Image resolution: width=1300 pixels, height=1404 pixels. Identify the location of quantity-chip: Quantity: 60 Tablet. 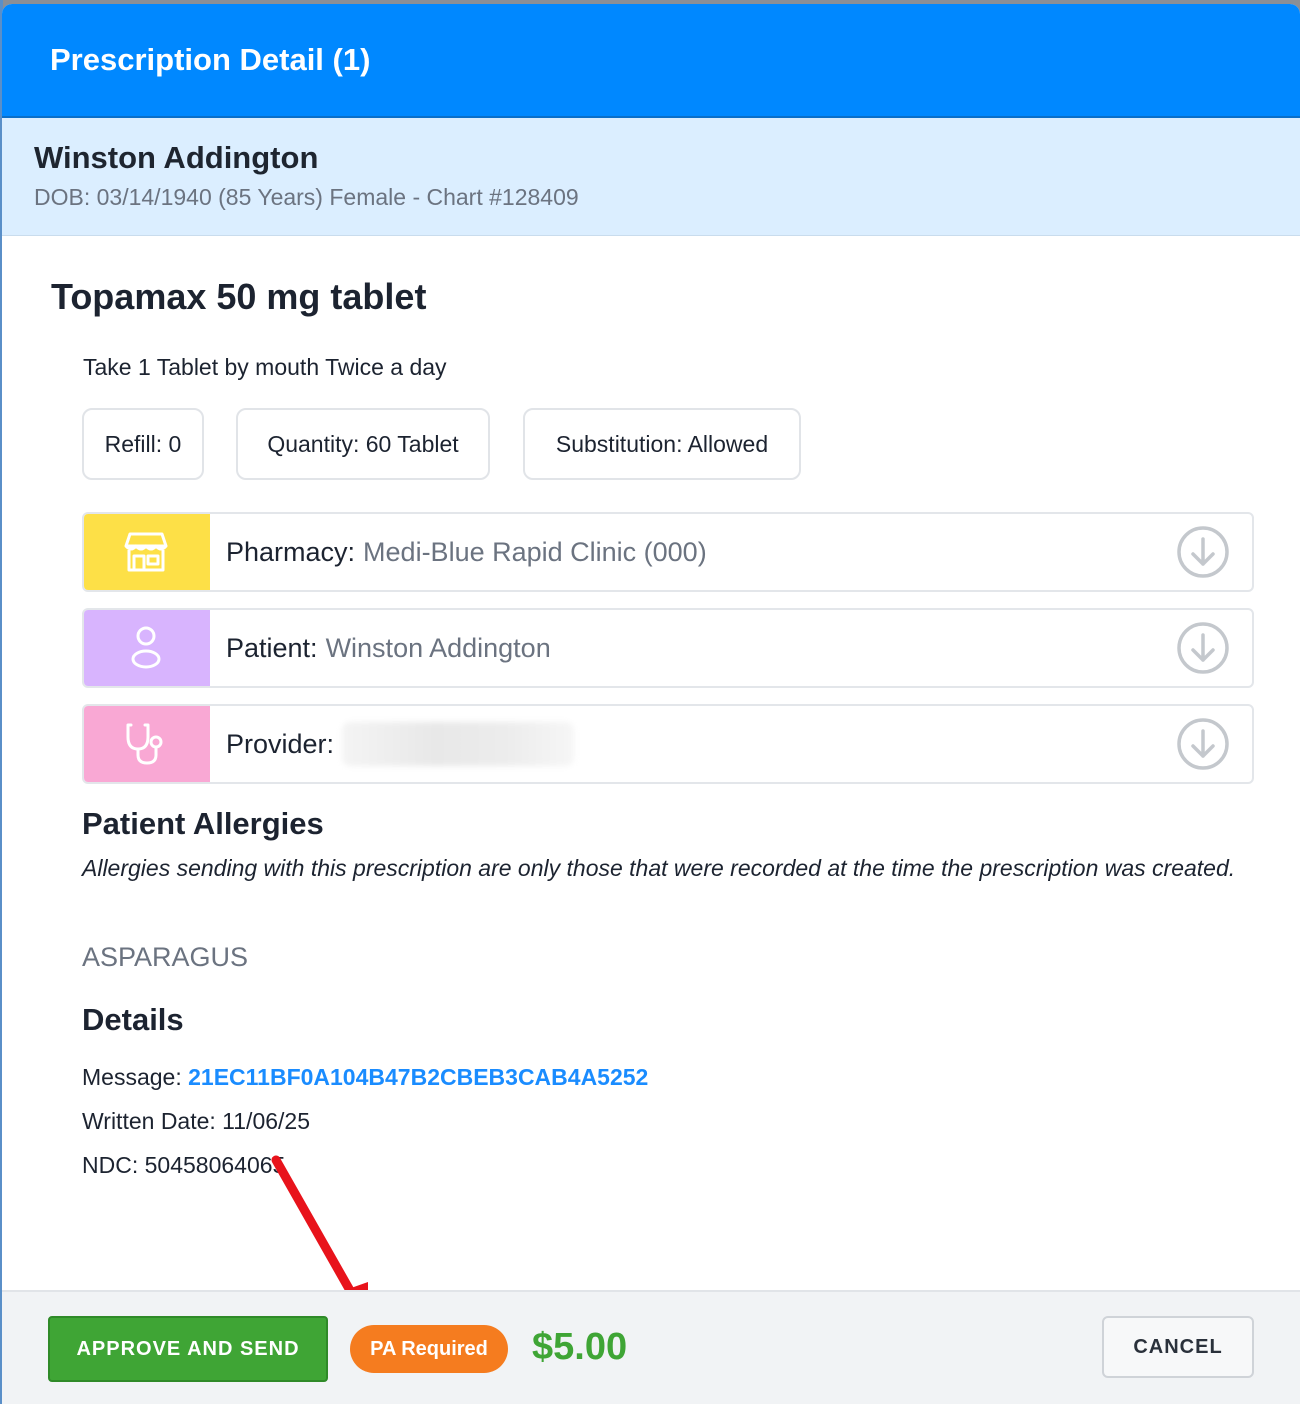
(363, 444).